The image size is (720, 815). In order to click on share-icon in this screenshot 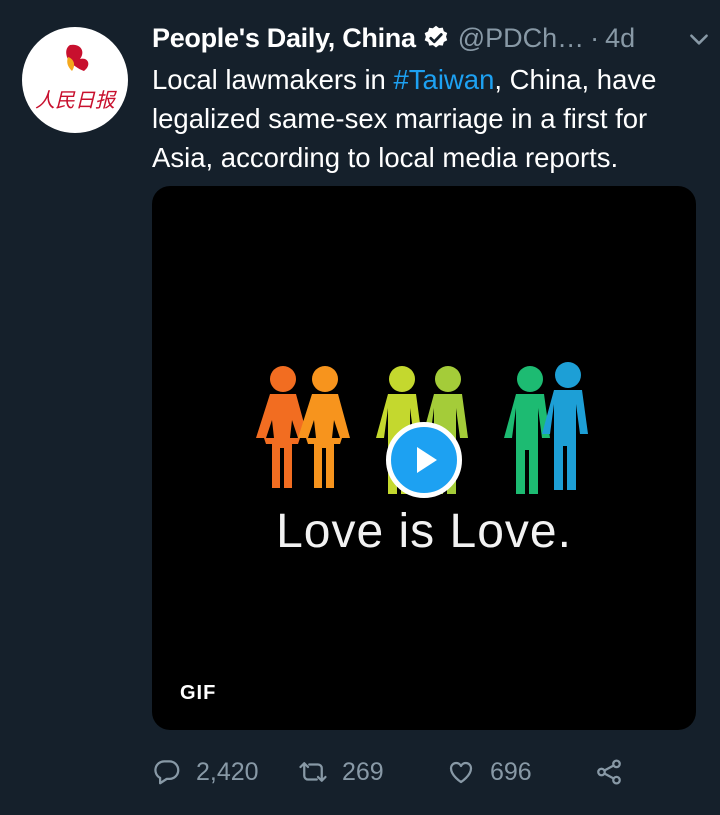, I will do `click(609, 772)`.